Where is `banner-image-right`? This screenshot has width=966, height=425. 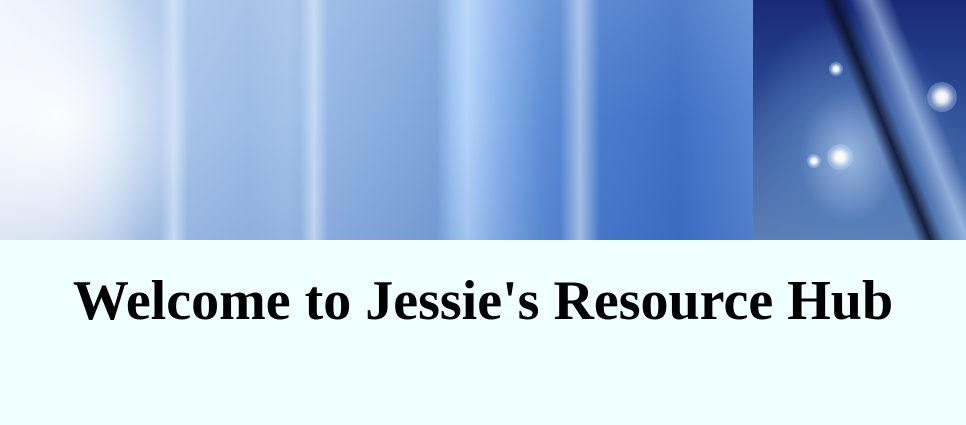
banner-image-right is located at coordinates (859, 120).